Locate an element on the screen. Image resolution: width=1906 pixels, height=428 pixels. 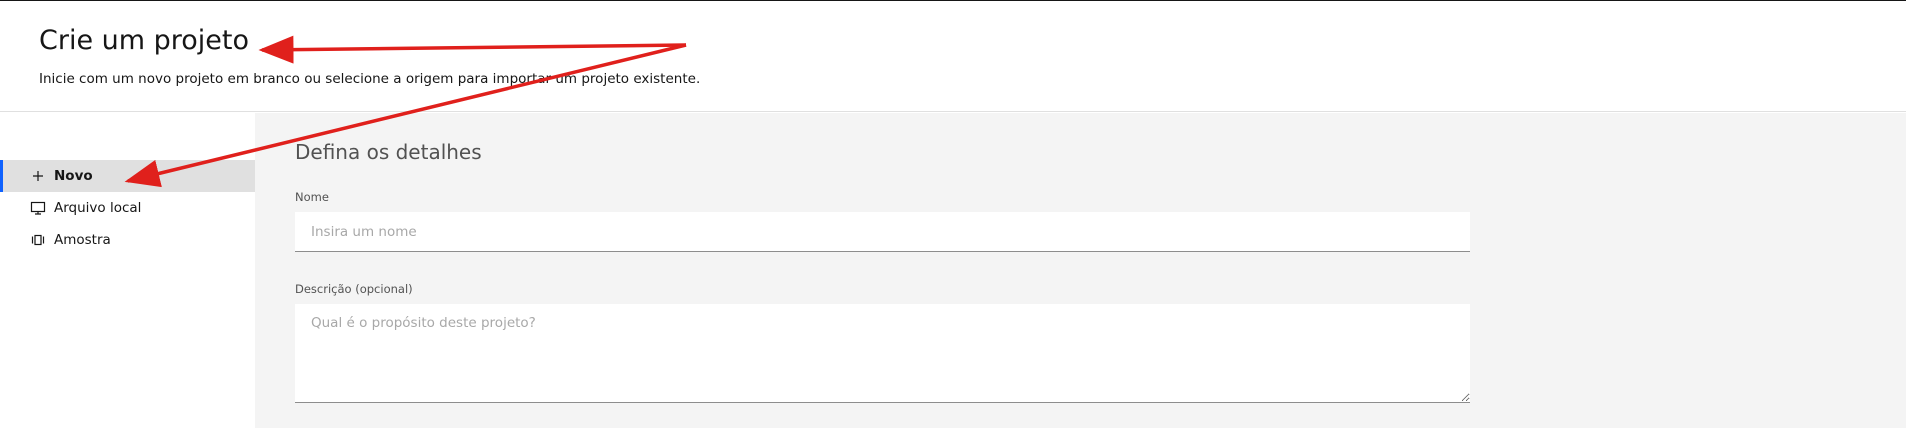
description-field-label: Descrição (opcional) is located at coordinates (354, 289).